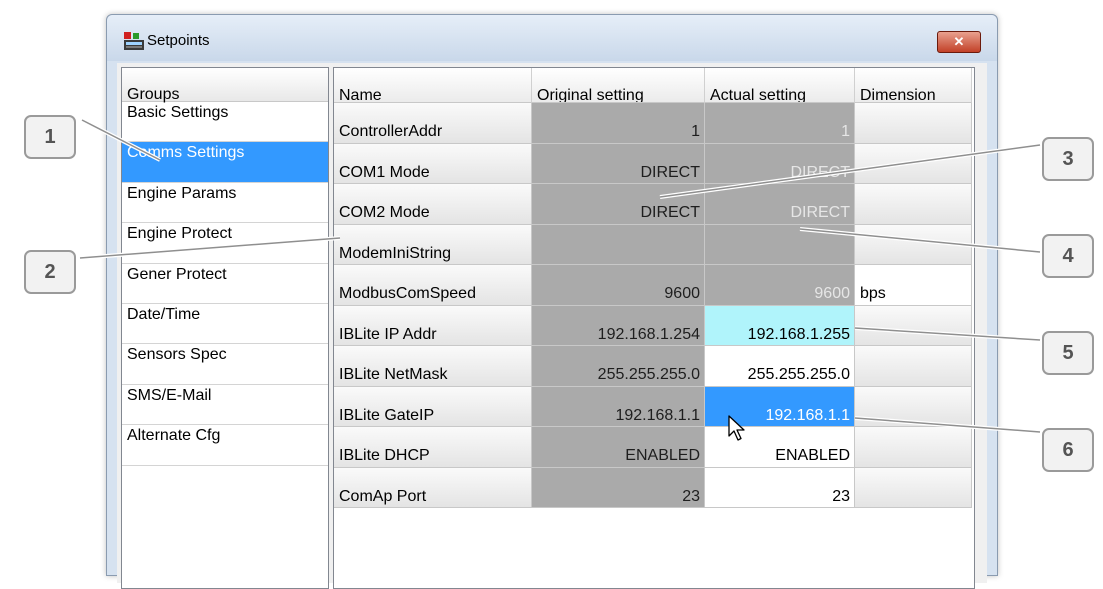 The image size is (1103, 589). I want to click on table-row: IBLite NetMask 255.255.255.0 255.255.255.0, so click(654, 366).